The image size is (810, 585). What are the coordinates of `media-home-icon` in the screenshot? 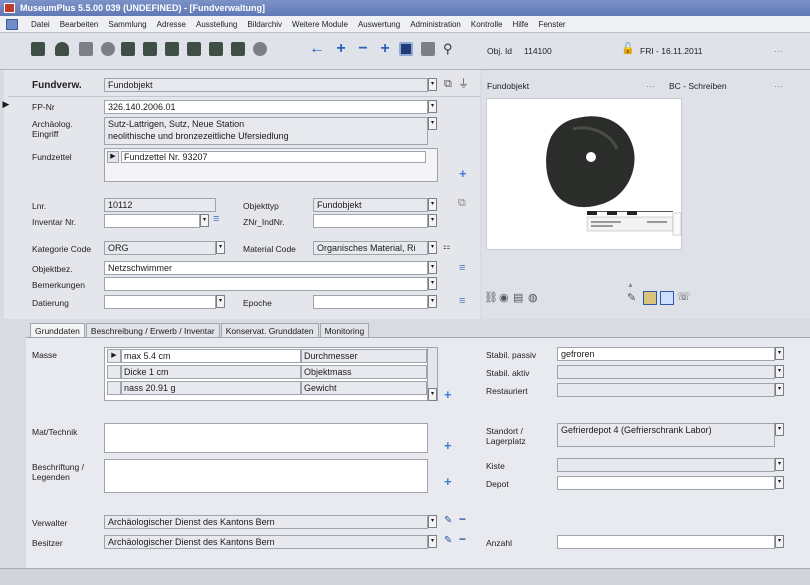 It's located at (667, 298).